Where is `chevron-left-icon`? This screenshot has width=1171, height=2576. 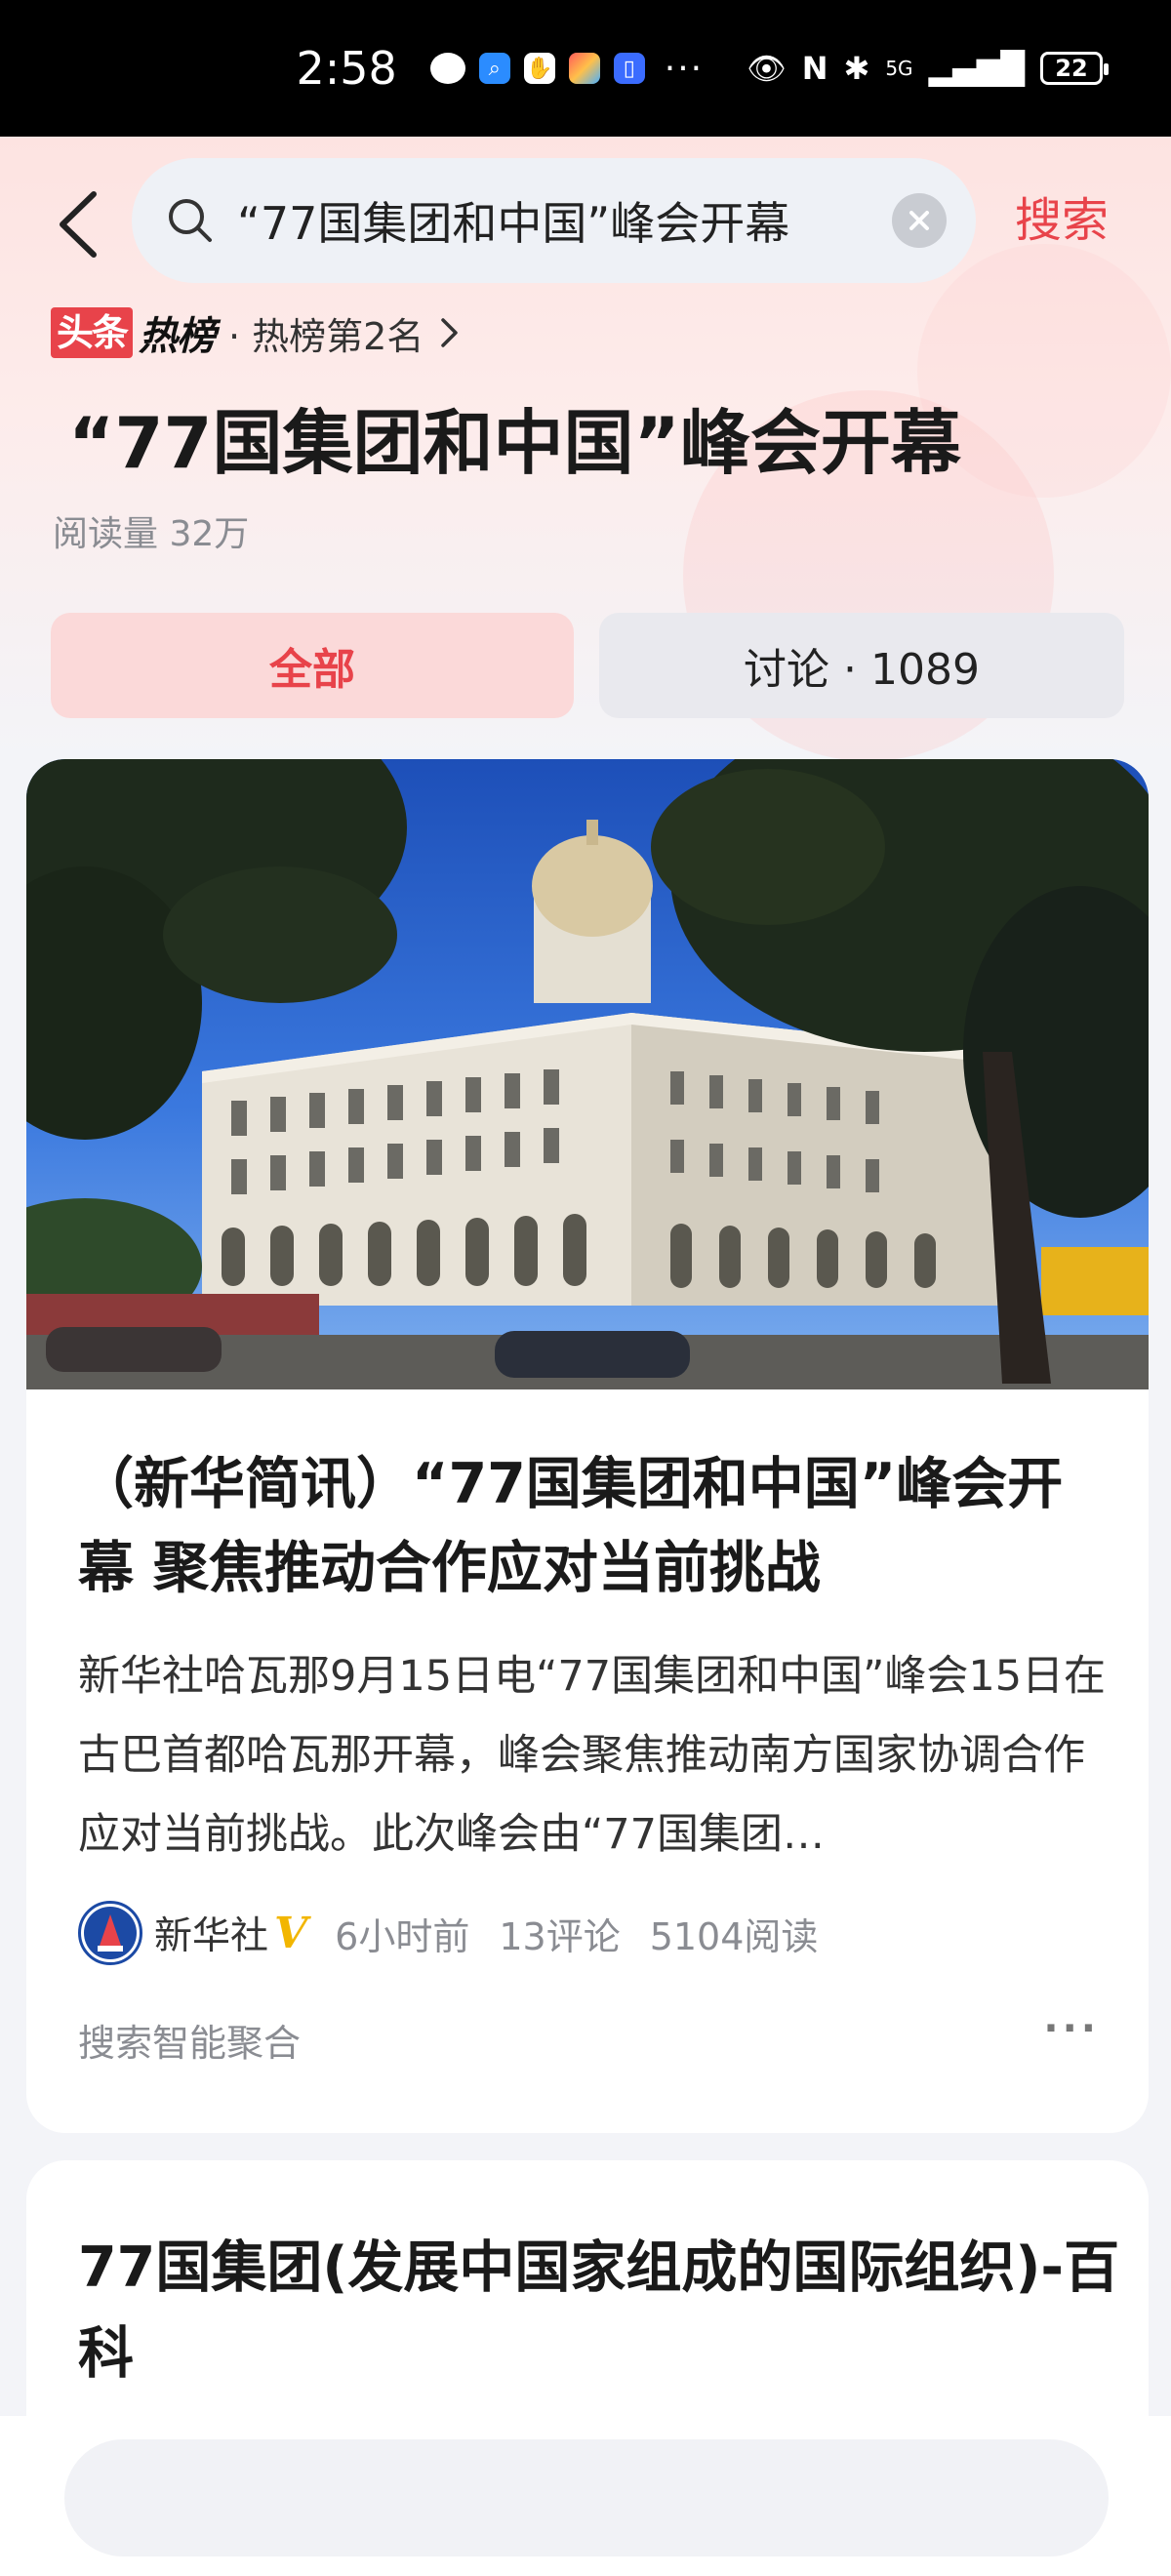
chevron-left-icon is located at coordinates (78, 224).